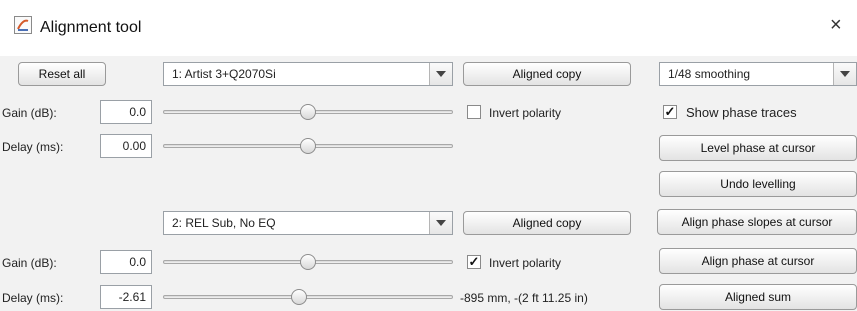 The height and width of the screenshot is (311, 857). What do you see at coordinates (29, 263) in the screenshot?
I see `channel2-gain-label: Gain (dB):` at bounding box center [29, 263].